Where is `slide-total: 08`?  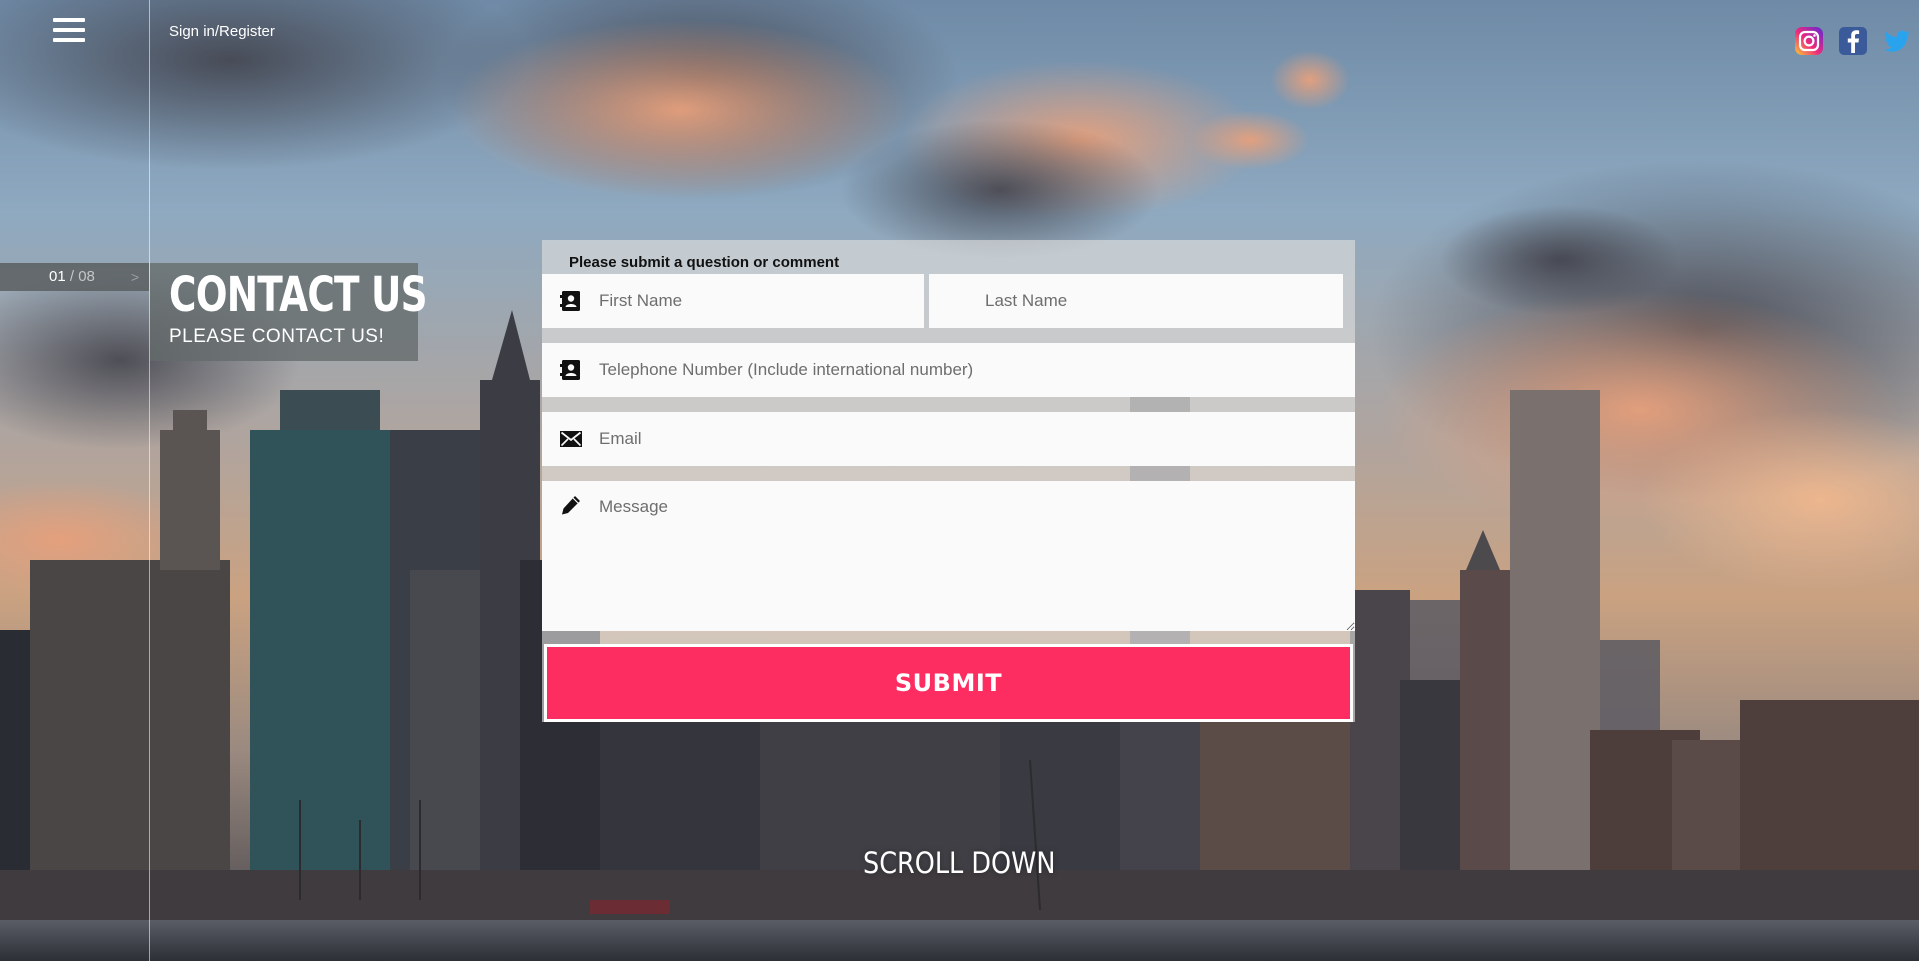
slide-total: 08 is located at coordinates (86, 276).